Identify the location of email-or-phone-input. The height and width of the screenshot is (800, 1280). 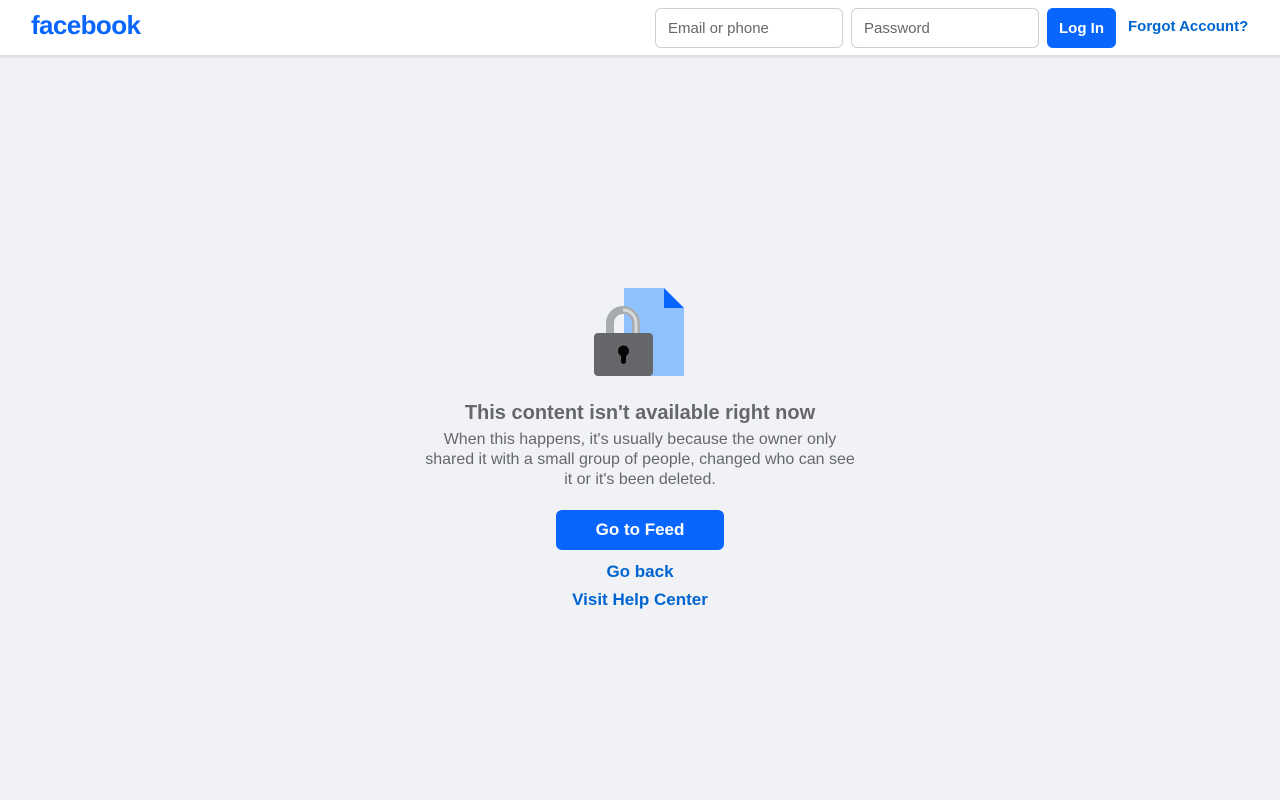
(749, 28).